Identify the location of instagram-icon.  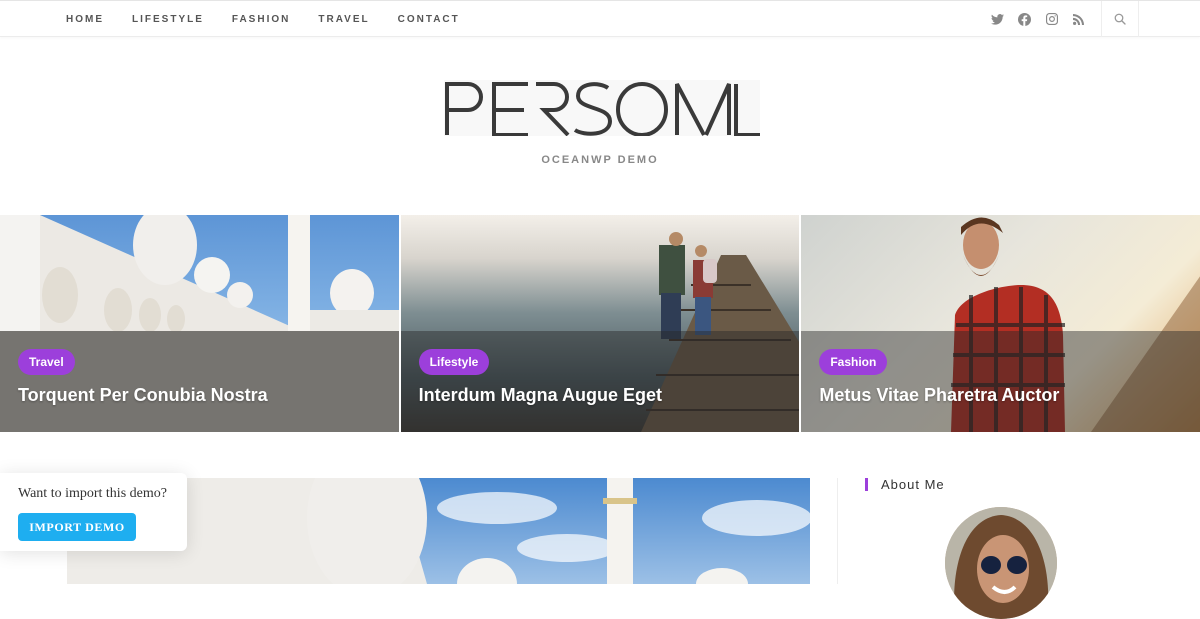
(1051, 19).